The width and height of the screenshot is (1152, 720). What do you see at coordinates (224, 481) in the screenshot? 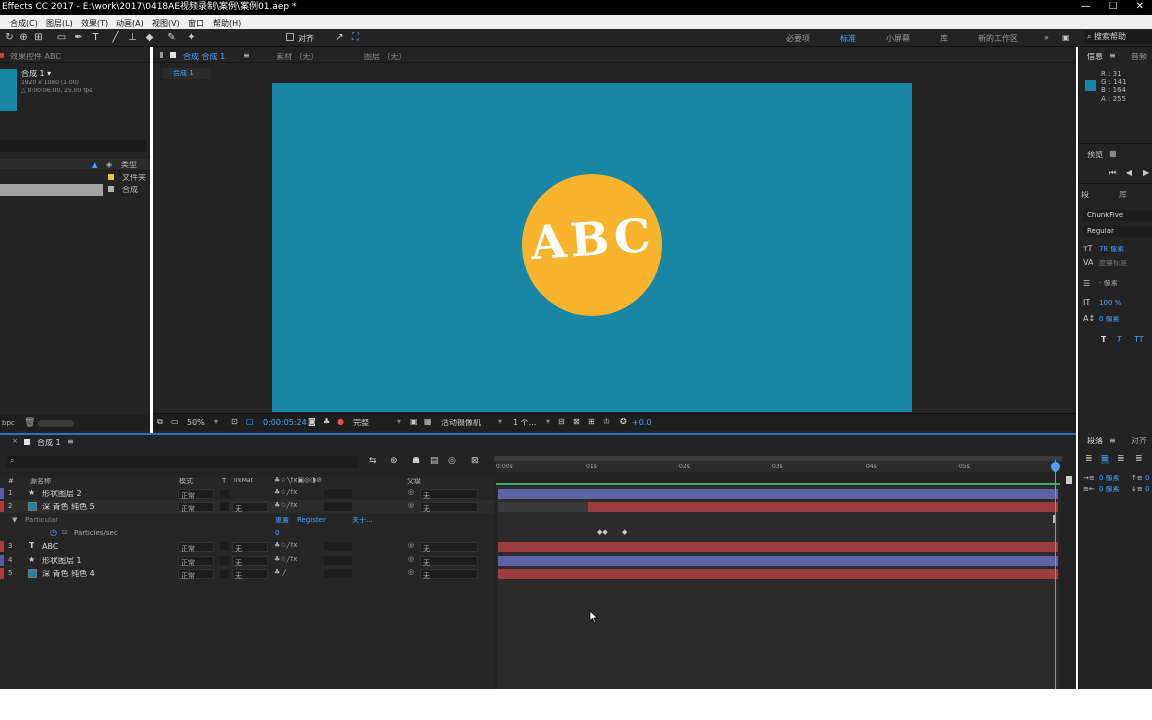
I see `col-t: T` at bounding box center [224, 481].